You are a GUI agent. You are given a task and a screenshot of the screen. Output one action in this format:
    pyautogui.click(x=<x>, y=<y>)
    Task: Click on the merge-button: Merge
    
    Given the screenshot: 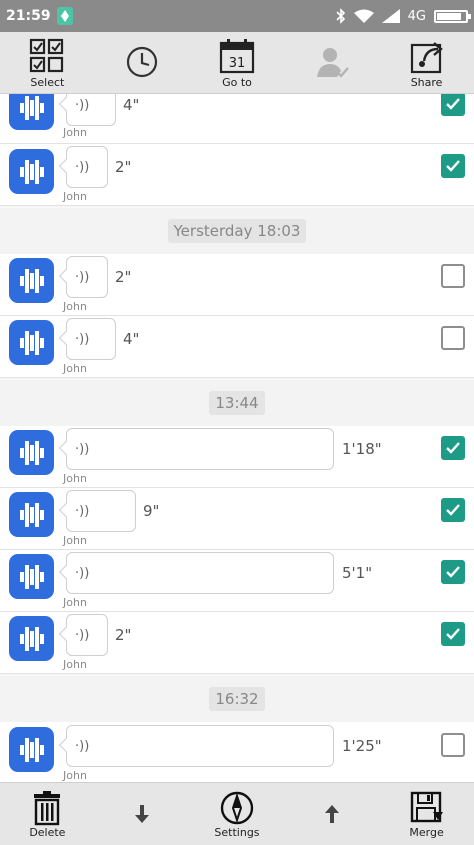 What is the action you would take?
    pyautogui.click(x=426, y=814)
    